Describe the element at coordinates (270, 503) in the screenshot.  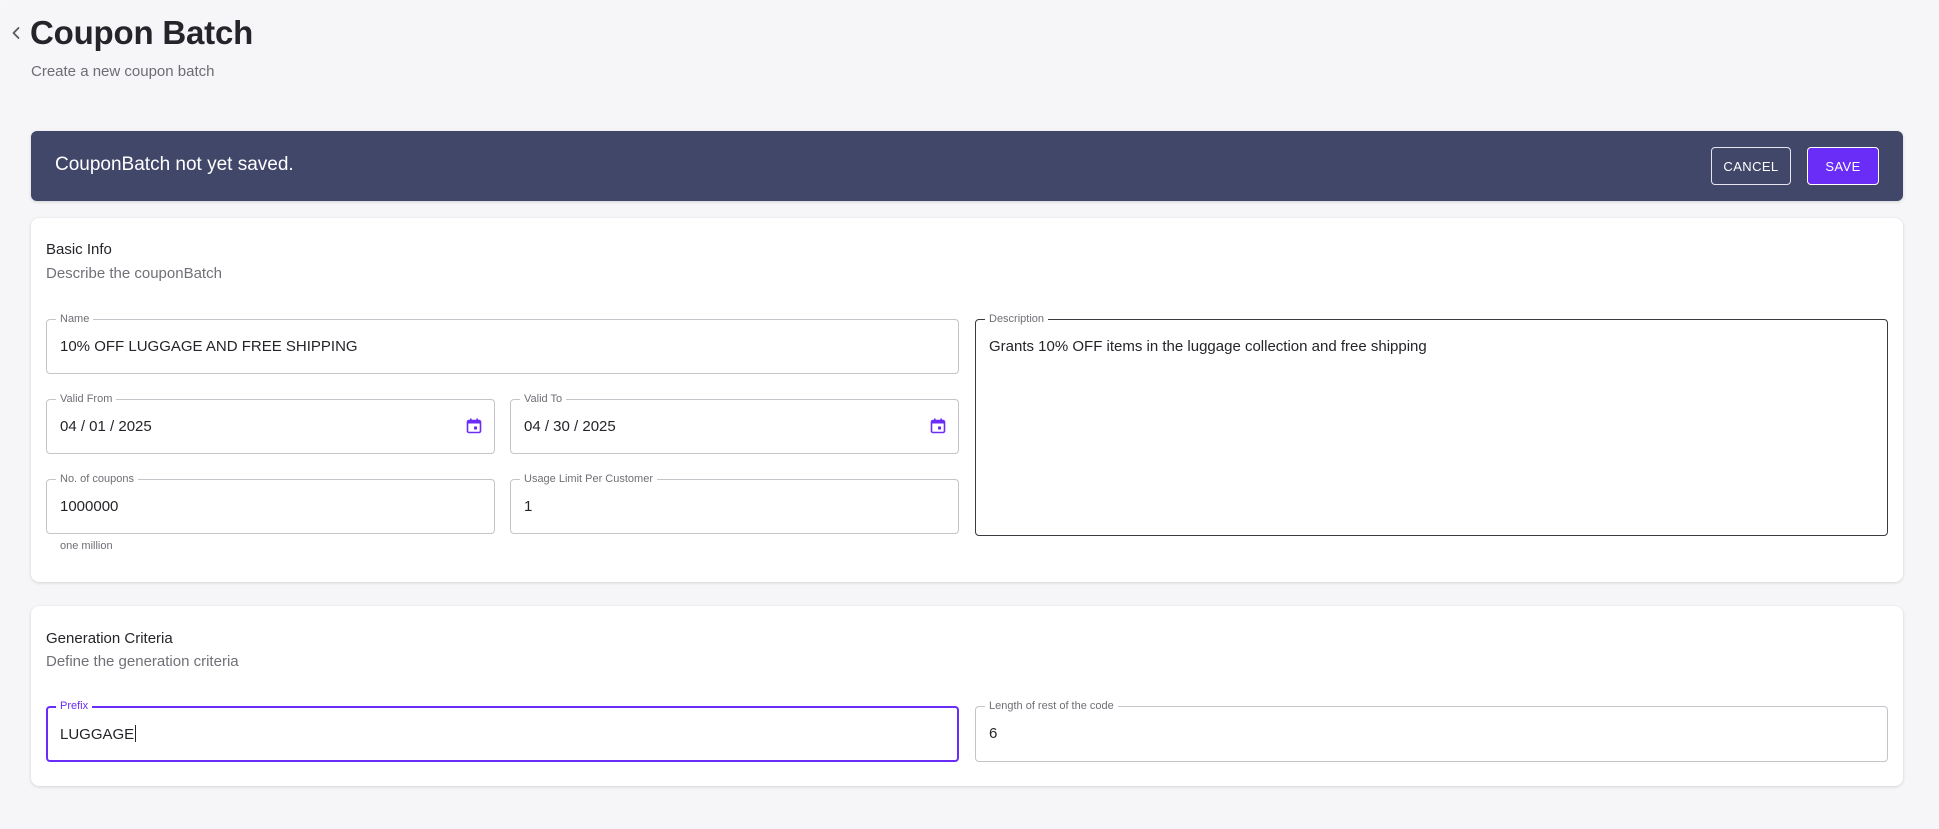
I see `num-coupons-field: No. of coupons 1000000` at that location.